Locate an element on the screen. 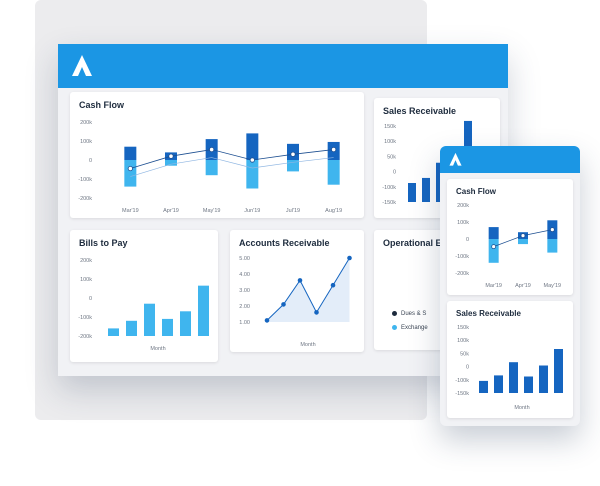  bills-y-tick: 200k is located at coordinates (86, 261).